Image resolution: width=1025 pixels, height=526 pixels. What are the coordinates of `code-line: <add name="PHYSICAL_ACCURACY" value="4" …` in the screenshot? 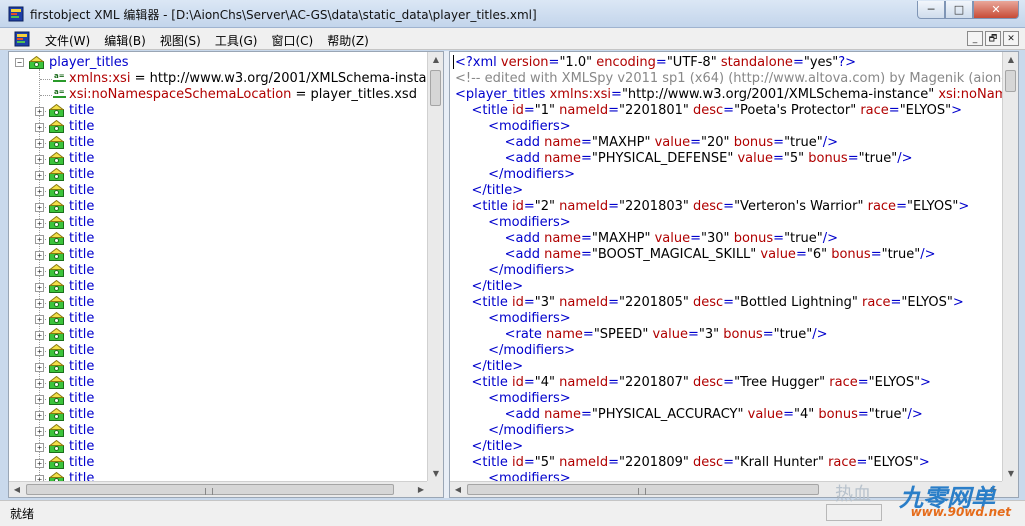 It's located at (689, 415).